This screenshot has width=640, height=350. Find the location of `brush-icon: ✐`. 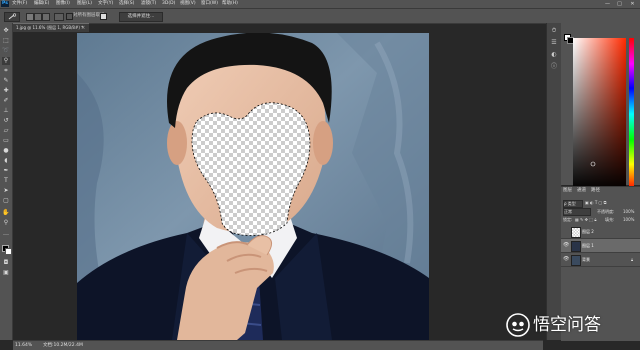

brush-icon: ✐ is located at coordinates (6, 101).